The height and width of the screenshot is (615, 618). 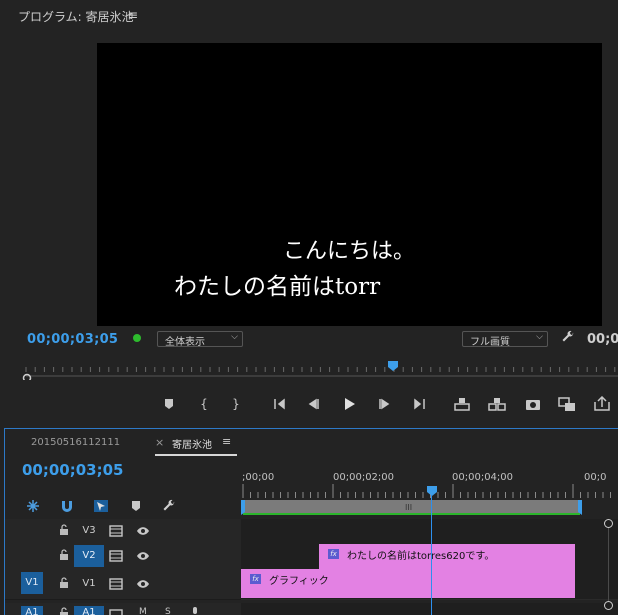 I want to click on source-patch-label: V1, so click(x=32, y=582).